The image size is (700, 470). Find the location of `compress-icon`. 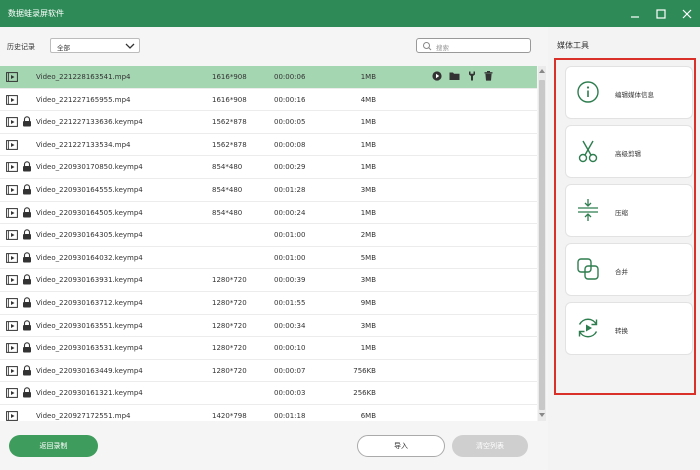

compress-icon is located at coordinates (588, 210).